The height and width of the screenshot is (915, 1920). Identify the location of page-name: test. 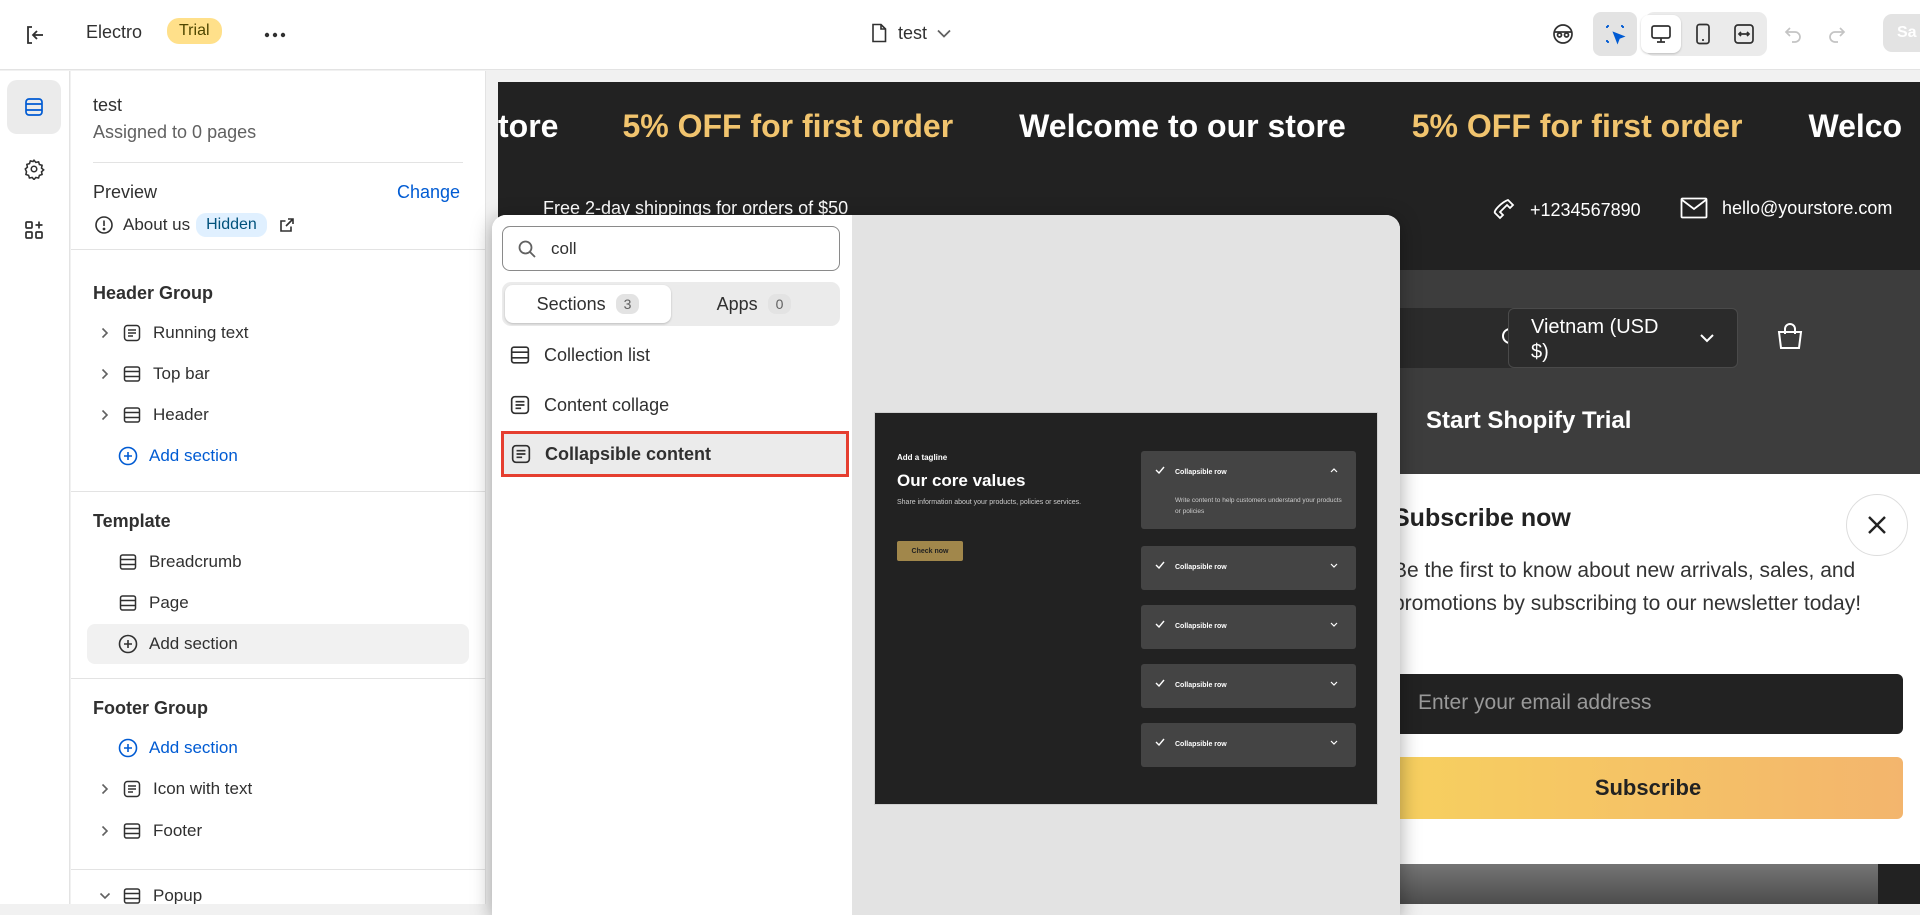
(913, 32).